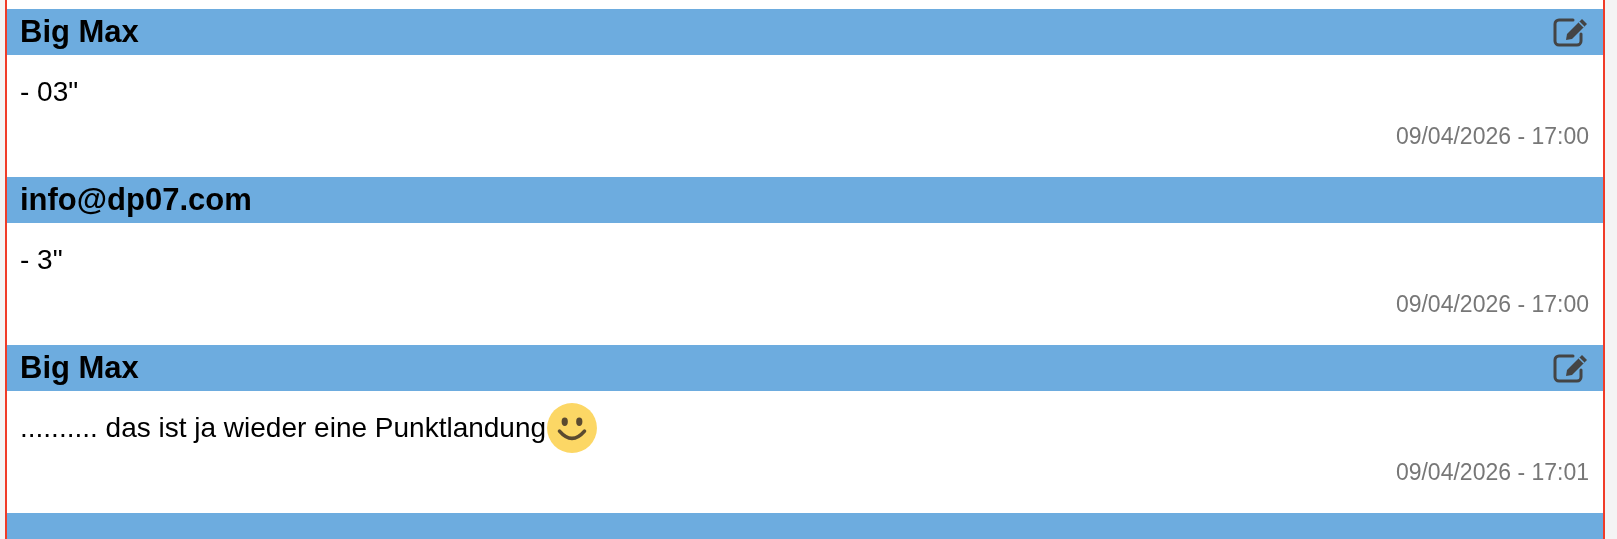 This screenshot has width=1617, height=539. Describe the element at coordinates (49, 92) in the screenshot. I see `message-text: - 03"` at that location.